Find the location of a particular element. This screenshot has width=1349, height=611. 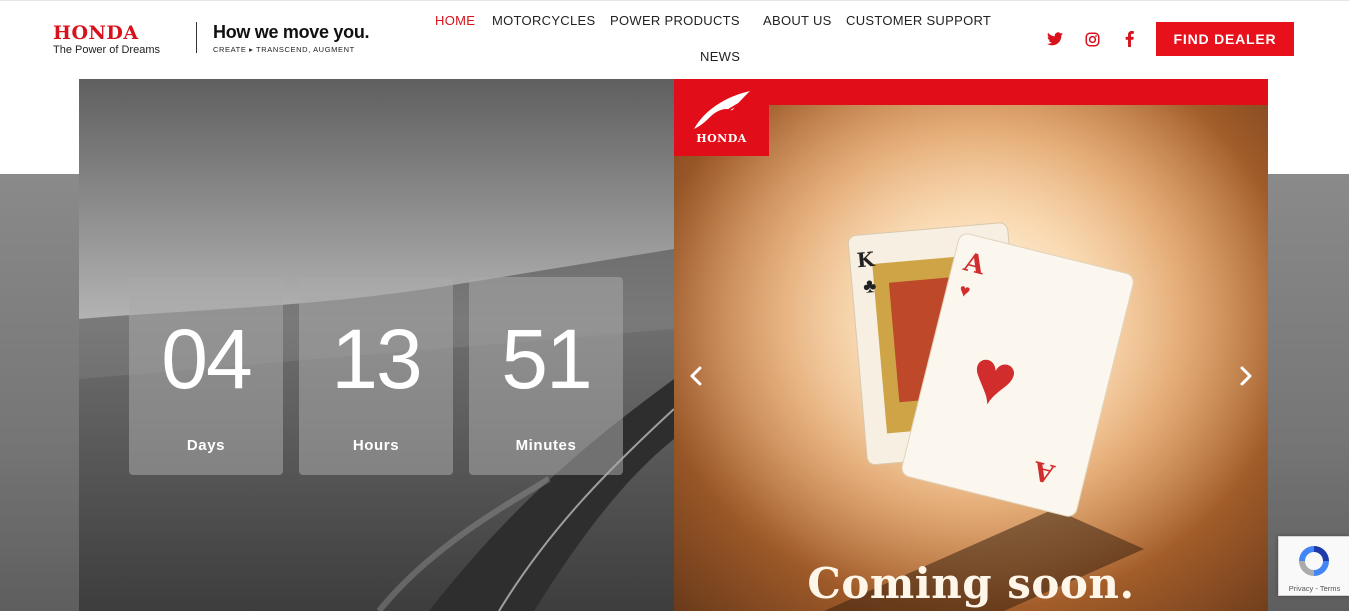

countdown-days-label: Days is located at coordinates (206, 445).